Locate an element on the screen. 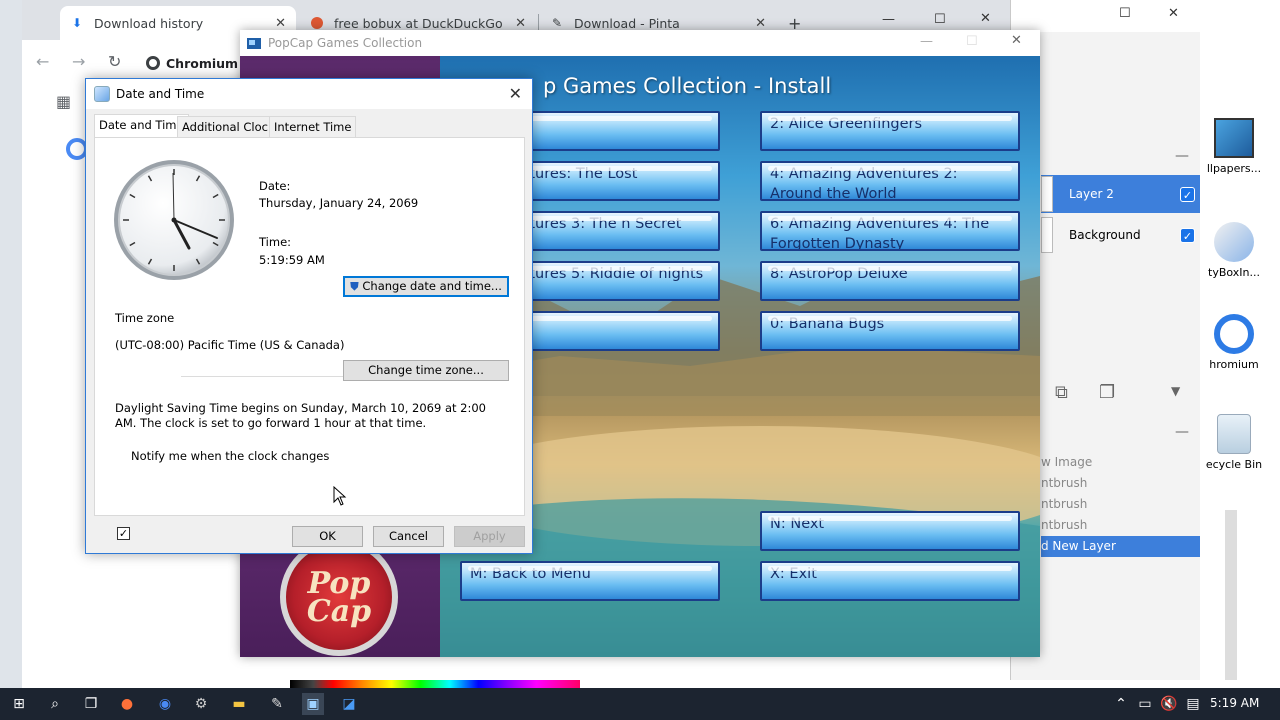 The image size is (1280, 720). mouse-cursor-icon is located at coordinates (340, 496).